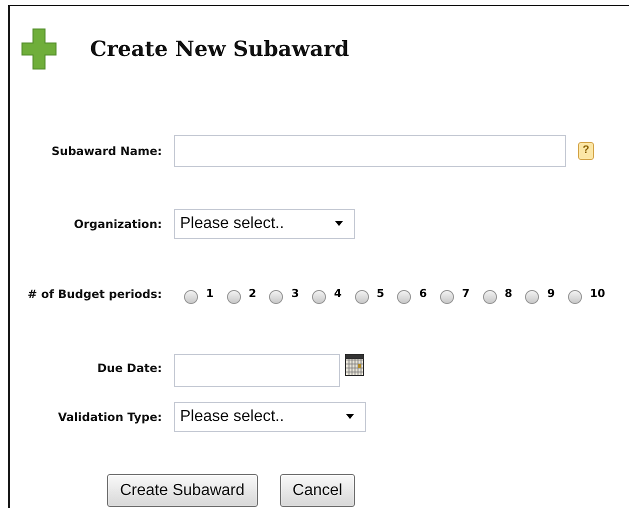 This screenshot has height=508, width=629. Describe the element at coordinates (354, 365) in the screenshot. I see `calendar-icon` at that location.